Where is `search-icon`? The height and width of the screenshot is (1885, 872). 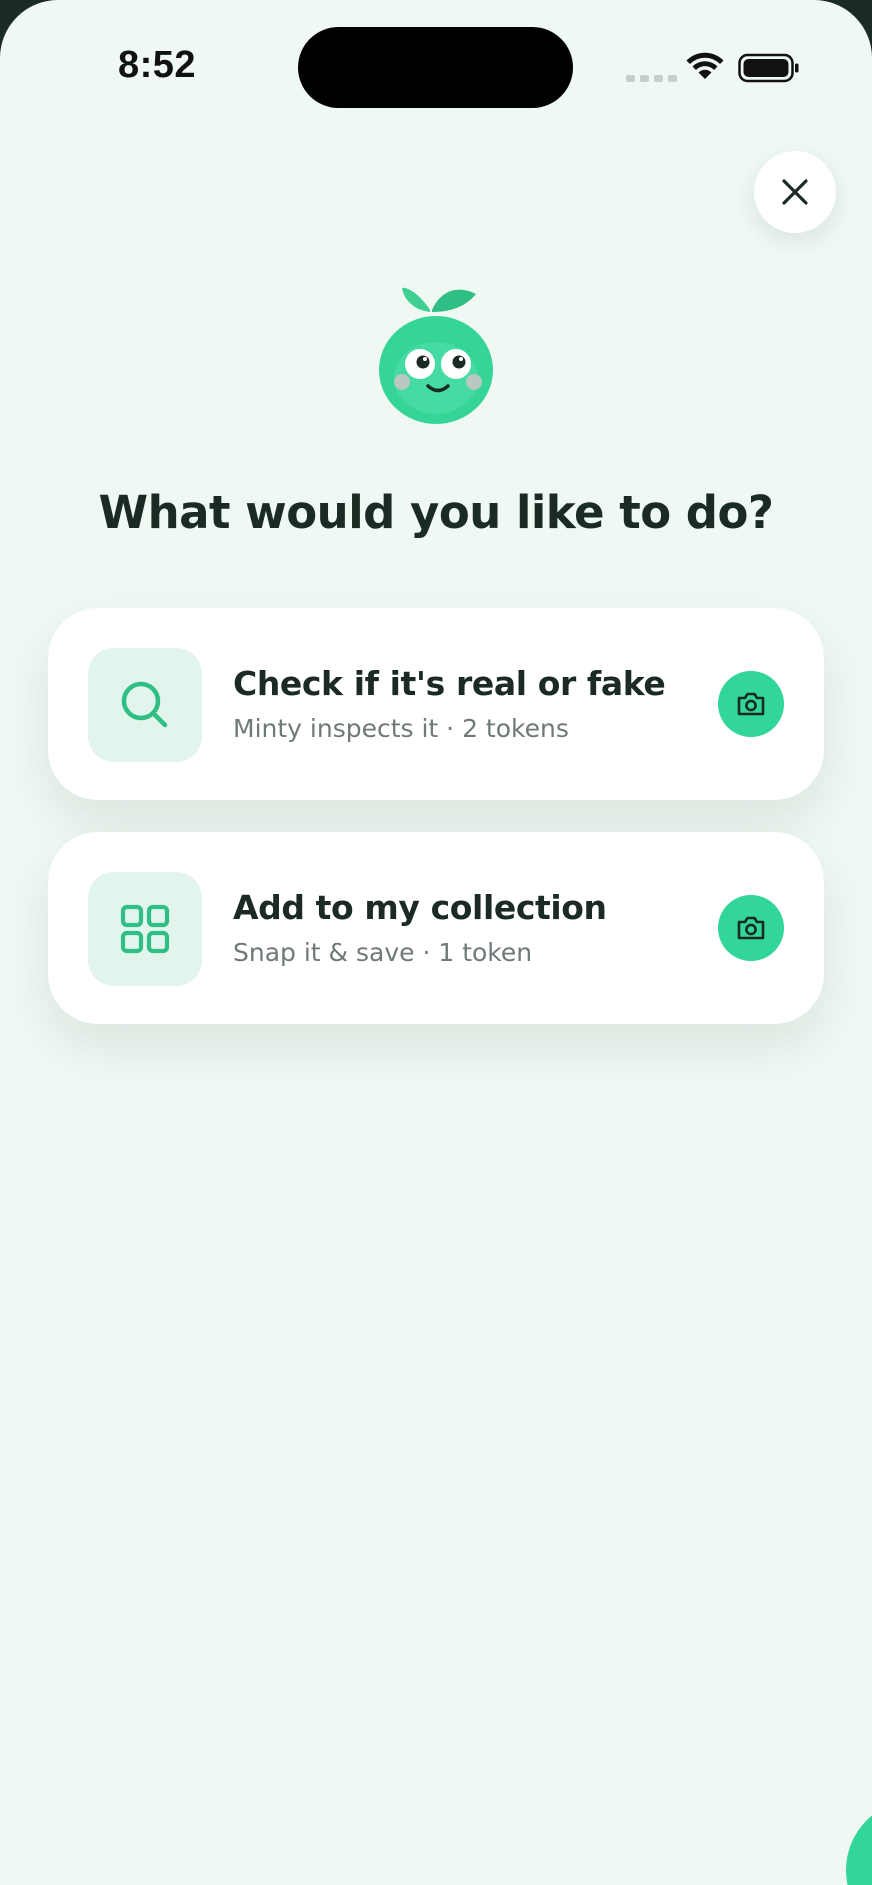
search-icon is located at coordinates (144, 704).